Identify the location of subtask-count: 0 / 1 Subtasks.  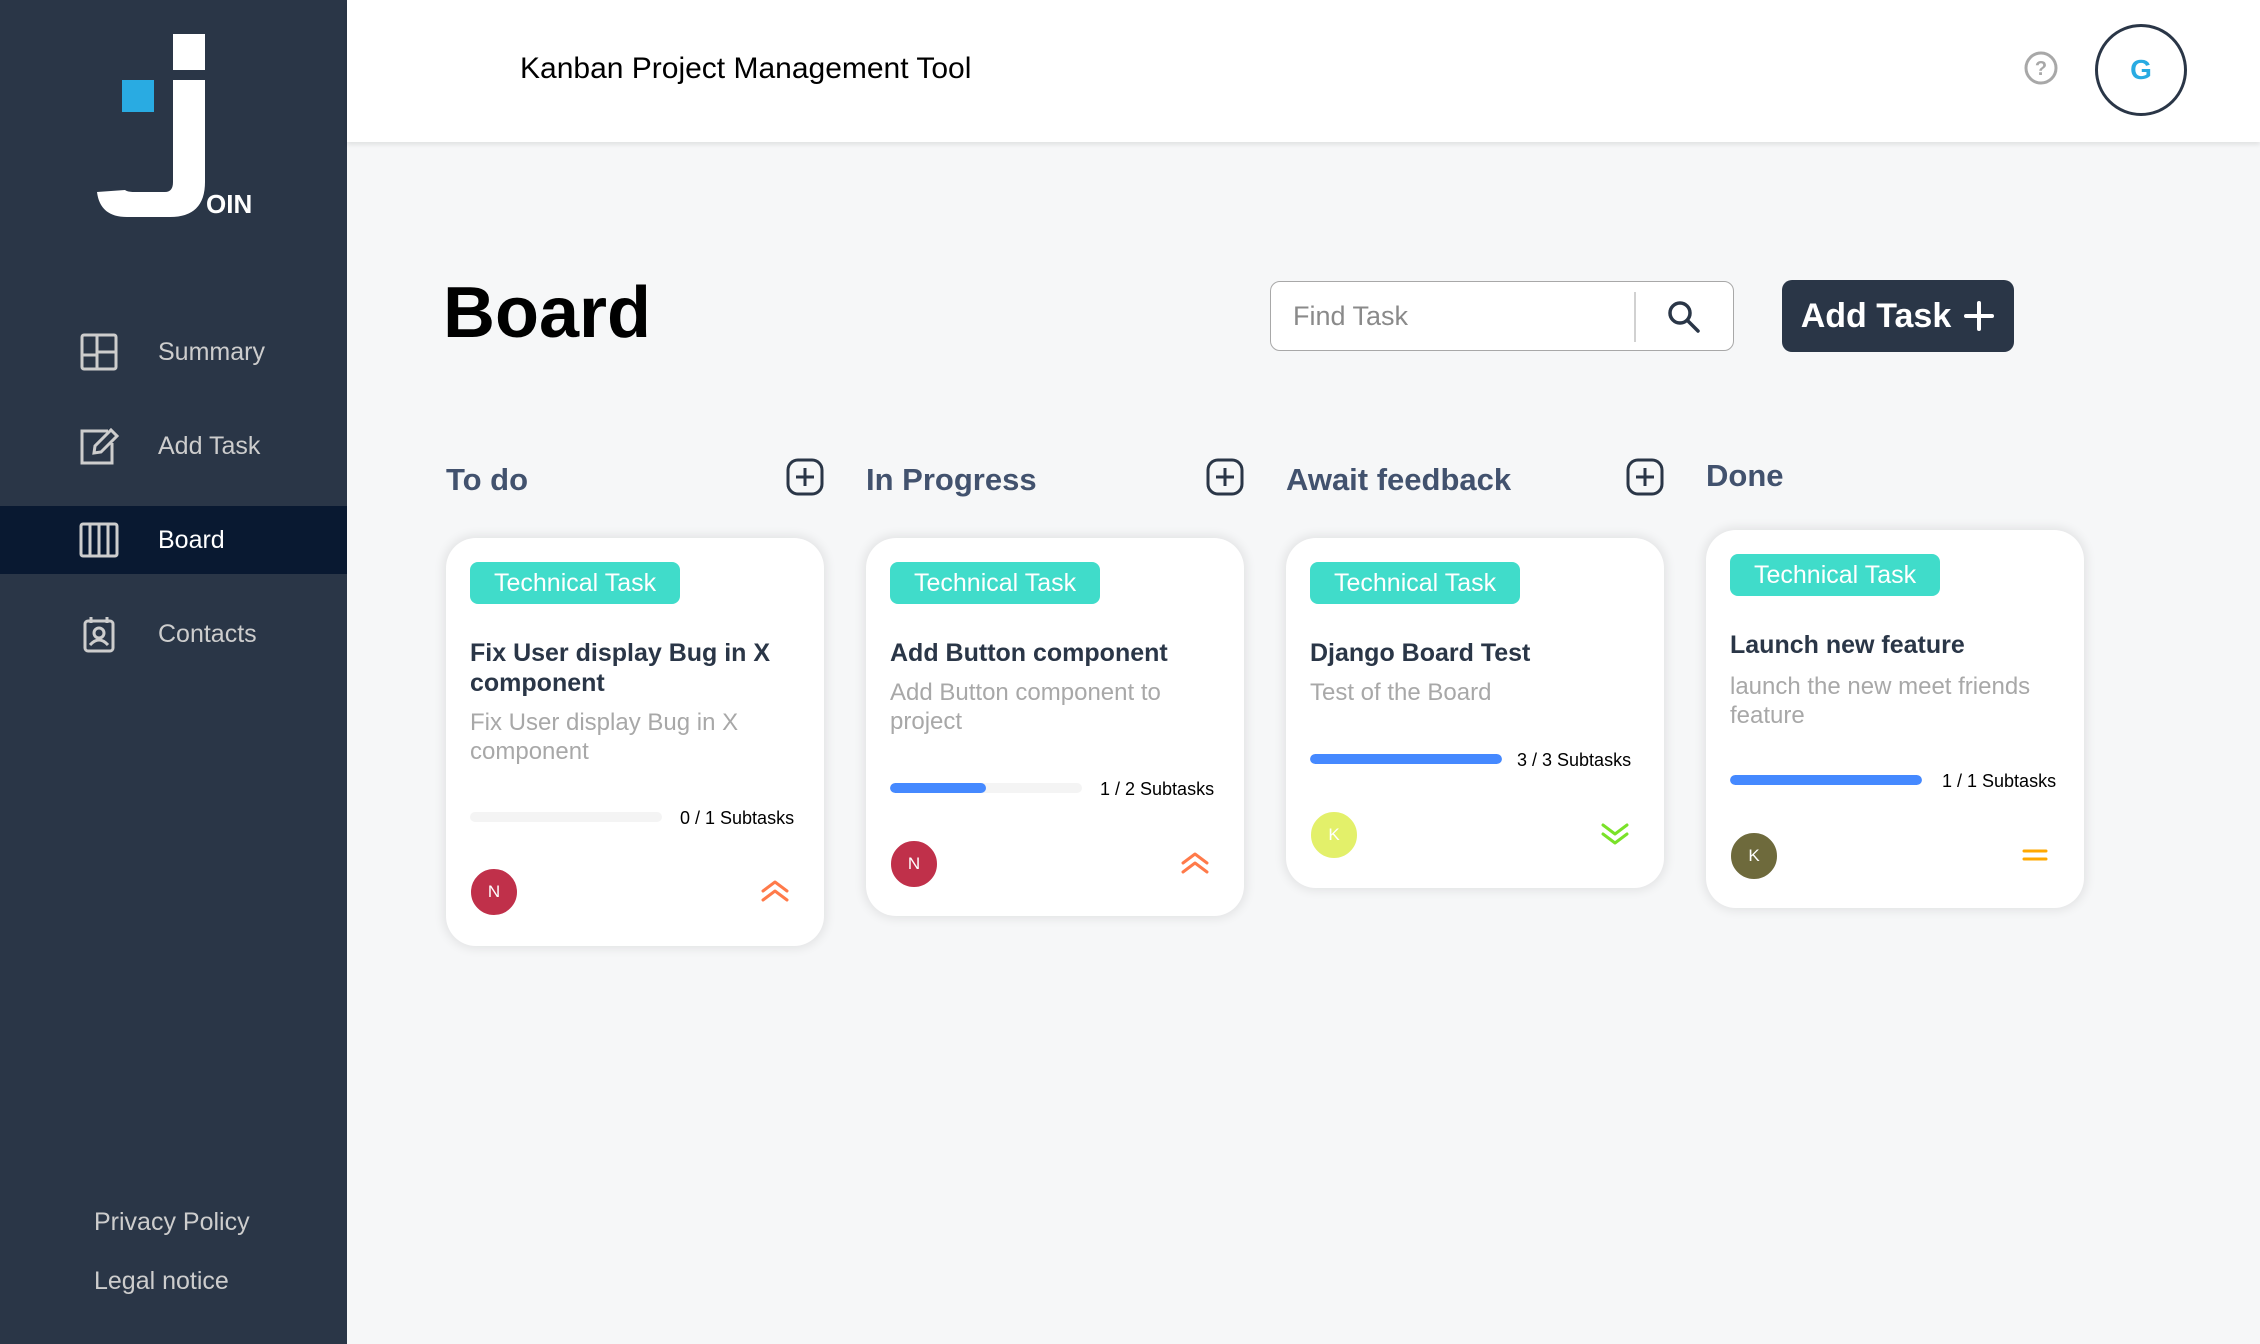
(737, 818).